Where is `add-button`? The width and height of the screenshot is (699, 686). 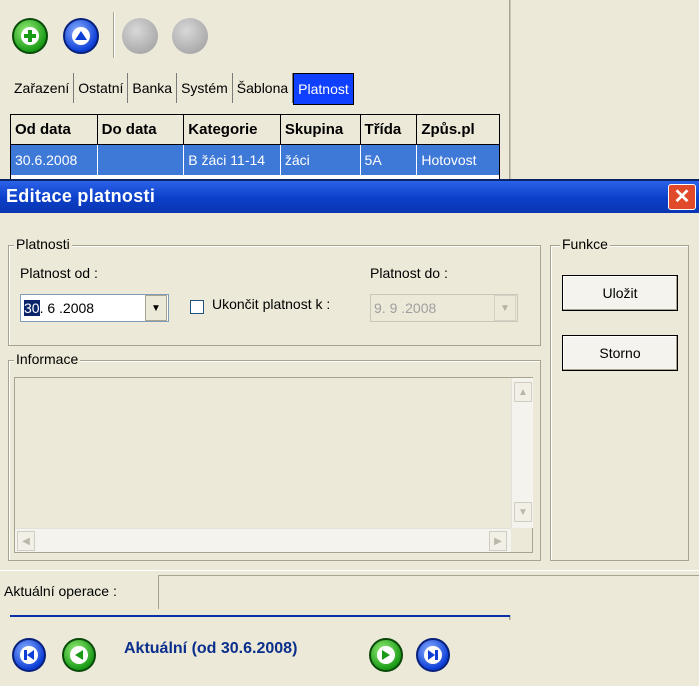
add-button is located at coordinates (30, 36).